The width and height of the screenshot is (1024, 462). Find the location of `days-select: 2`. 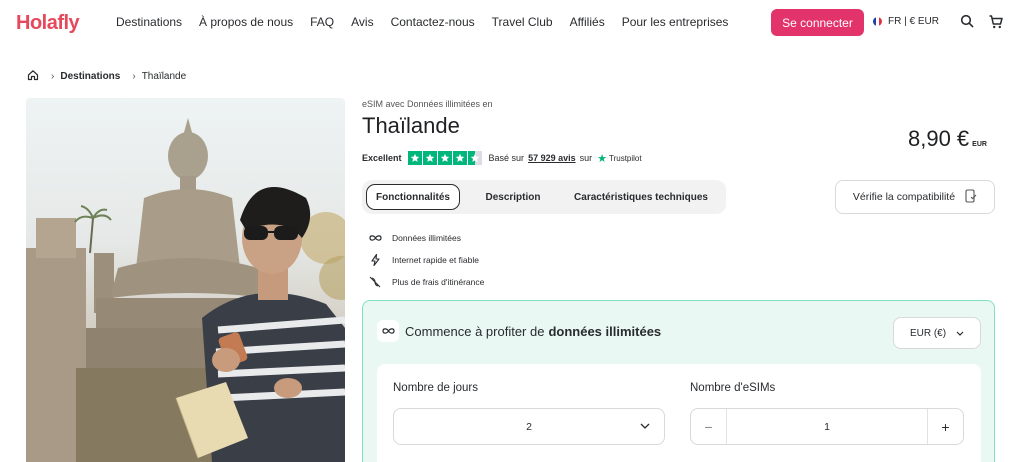

days-select: 2 is located at coordinates (529, 426).